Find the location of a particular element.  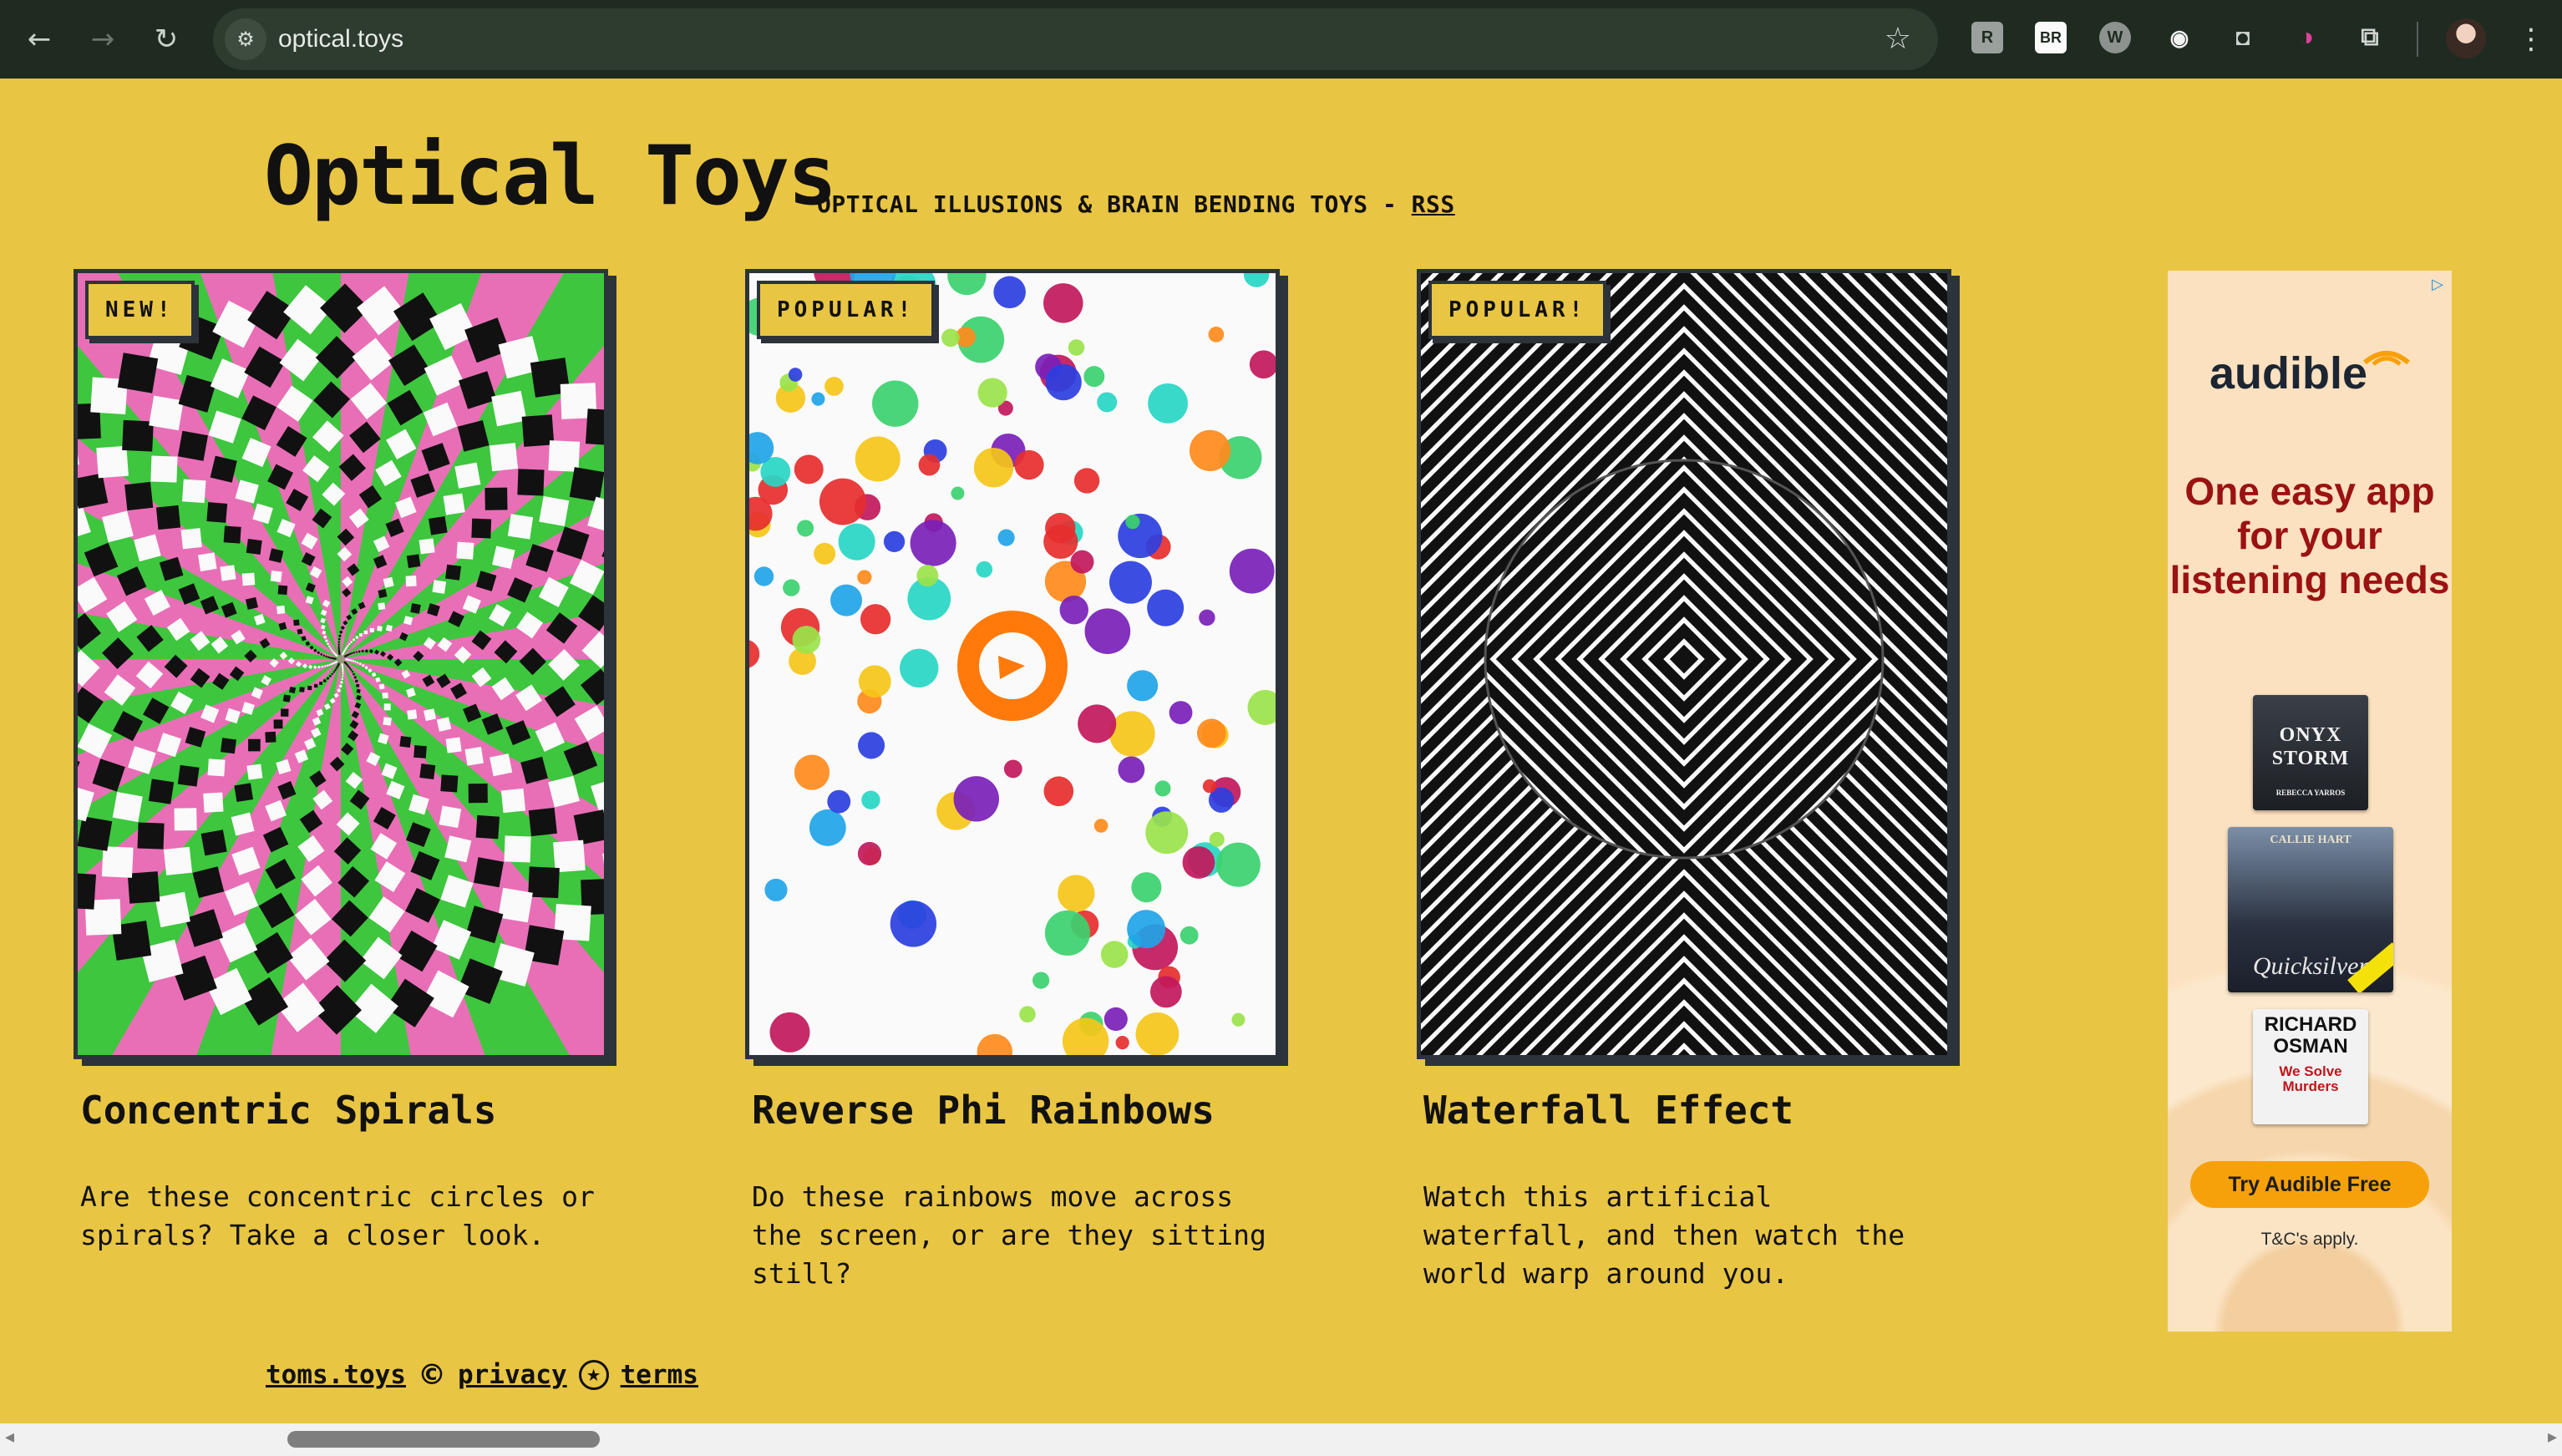

url-text: optical.toys is located at coordinates (341, 39).